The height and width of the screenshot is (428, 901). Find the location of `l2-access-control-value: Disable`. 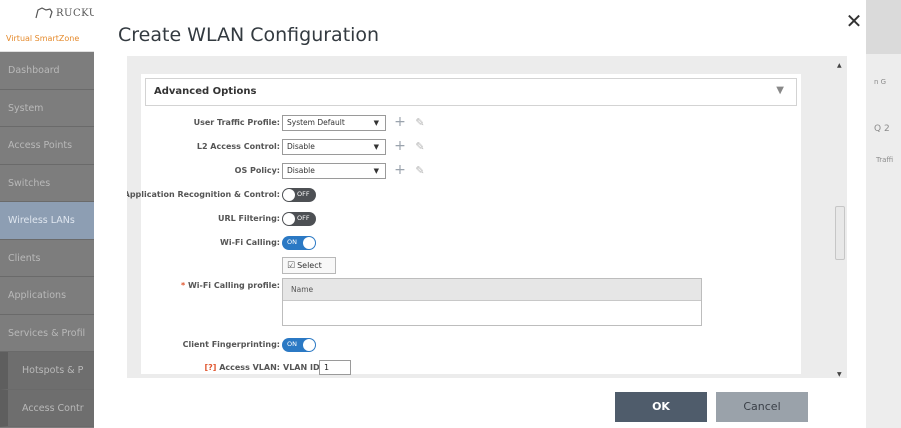

l2-access-control-value: Disable is located at coordinates (301, 146).